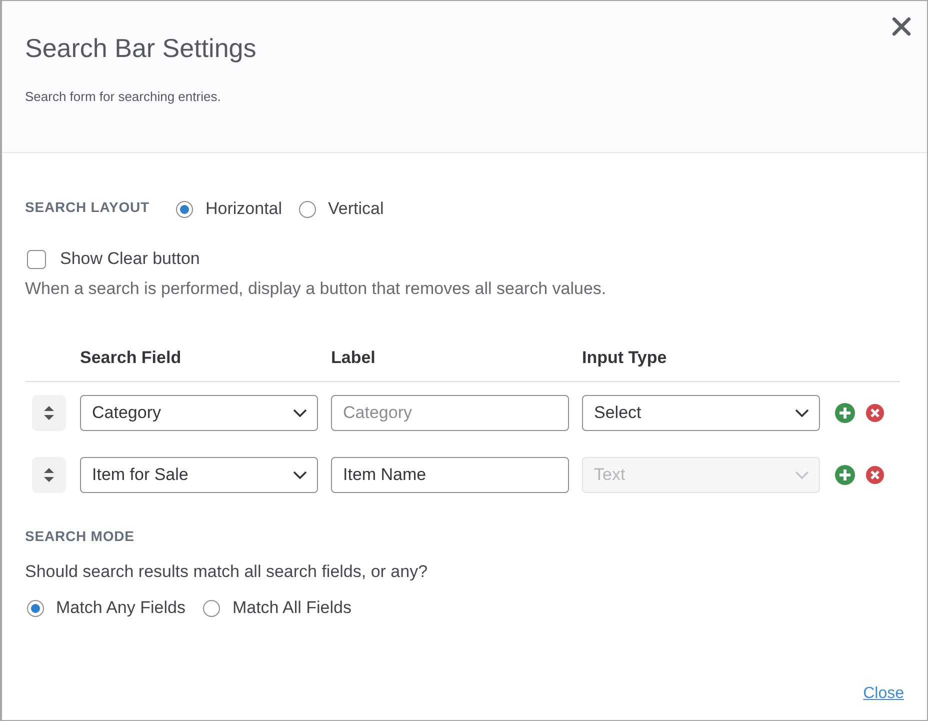 This screenshot has width=928, height=721. Describe the element at coordinates (131, 358) in the screenshot. I see `column-header: Search Field` at that location.